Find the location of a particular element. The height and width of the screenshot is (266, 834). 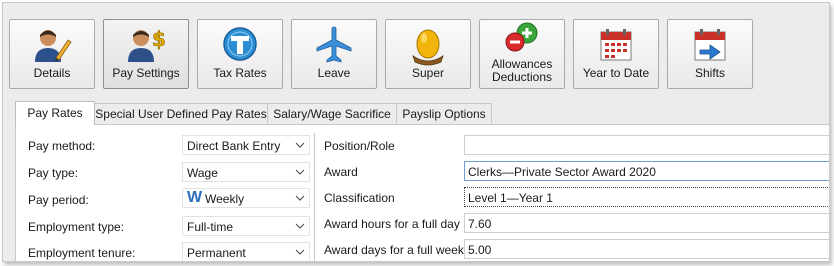

employment-tenure-select: Permanent is located at coordinates (246, 251).